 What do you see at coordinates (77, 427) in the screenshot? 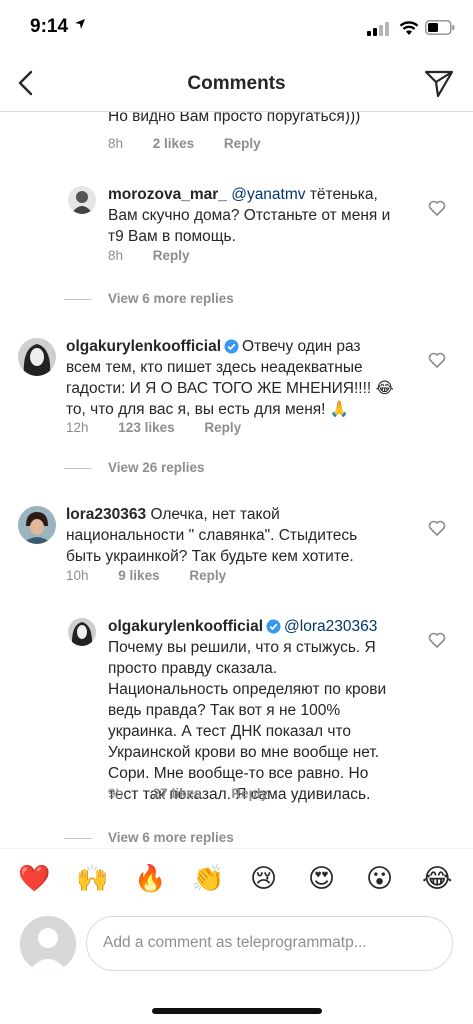
I see `comment-time: 12h` at bounding box center [77, 427].